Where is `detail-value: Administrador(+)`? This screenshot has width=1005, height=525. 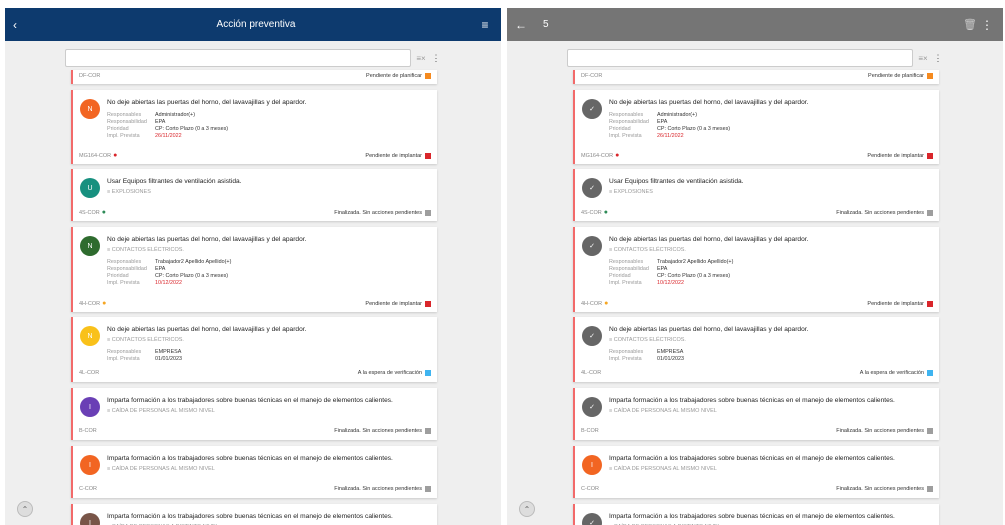
detail-value: Administrador(+) is located at coordinates (175, 115).